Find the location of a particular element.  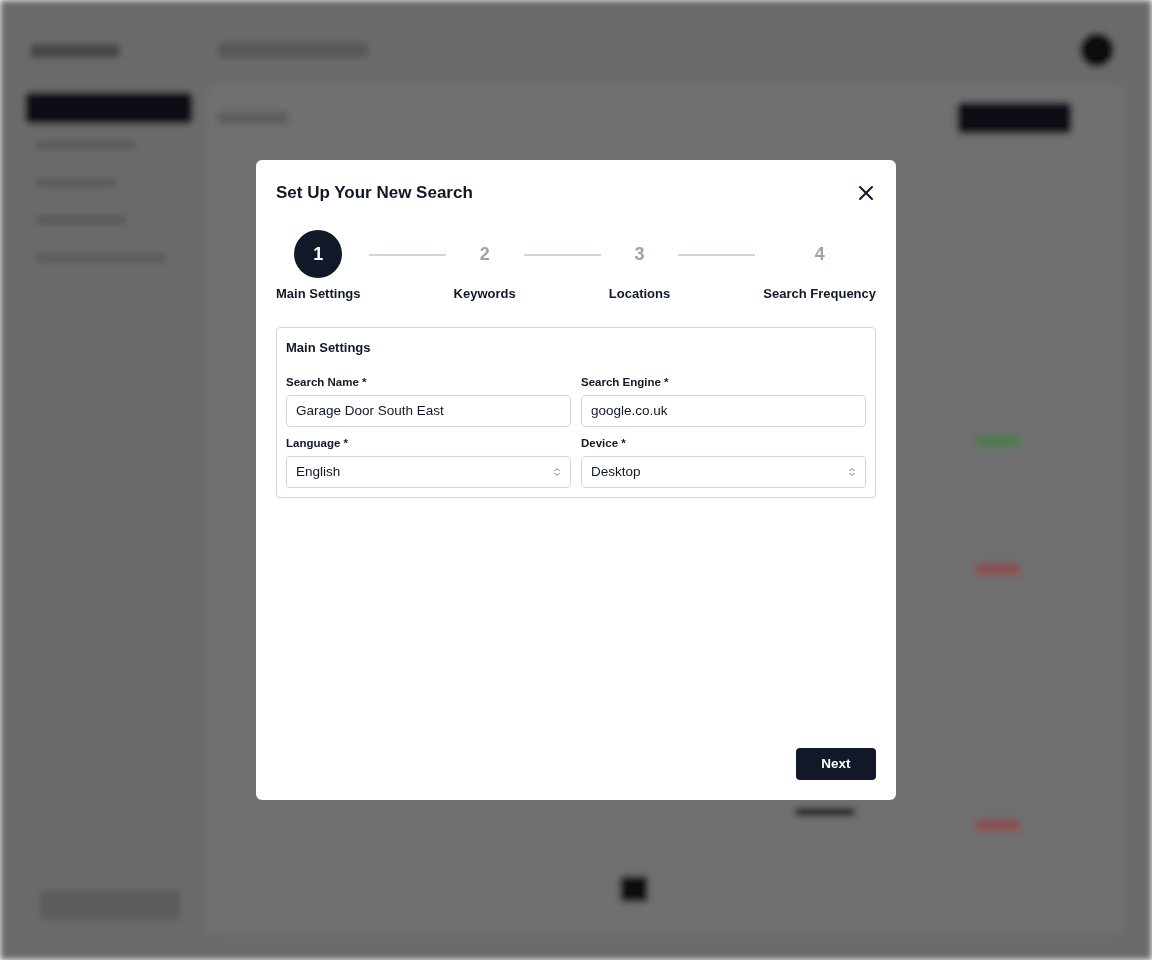

step-label: Locations is located at coordinates (639, 293).